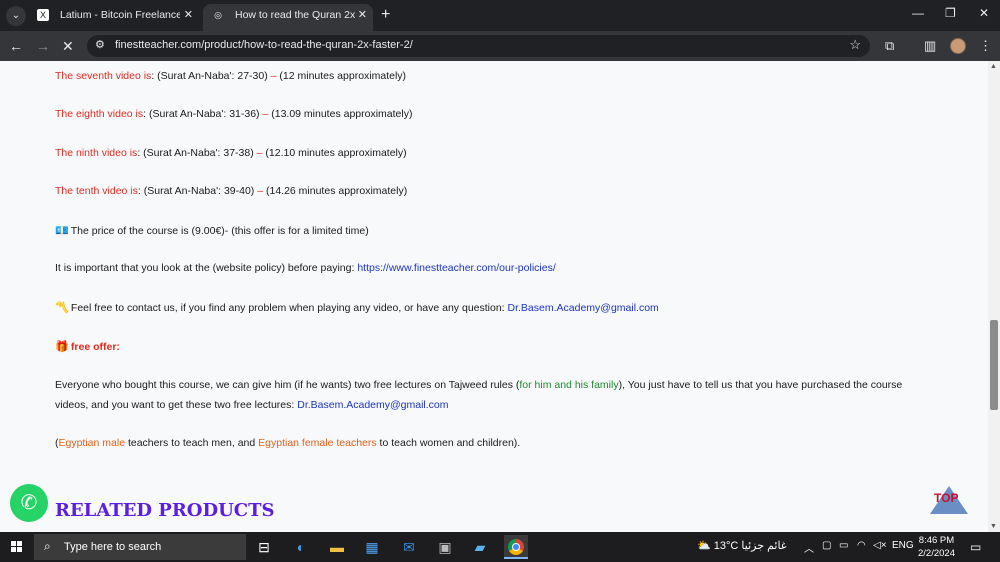 This screenshot has width=1000, height=562. What do you see at coordinates (826, 545) in the screenshot?
I see `meet-now-icon: ▢` at bounding box center [826, 545].